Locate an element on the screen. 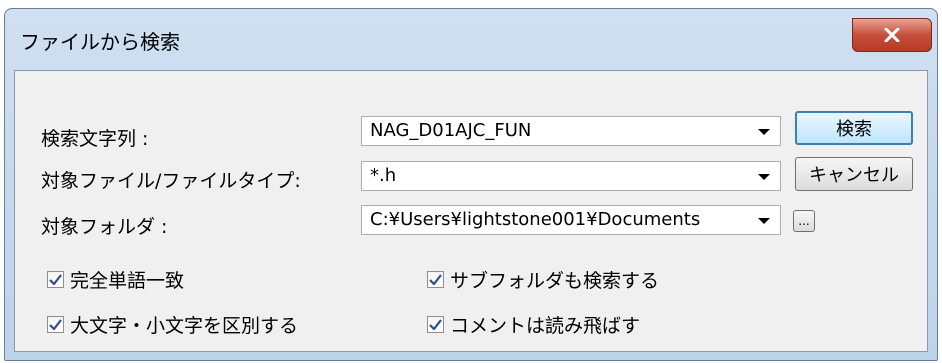 The width and height of the screenshot is (942, 363). filetype-combo: *.h is located at coordinates (571, 176).